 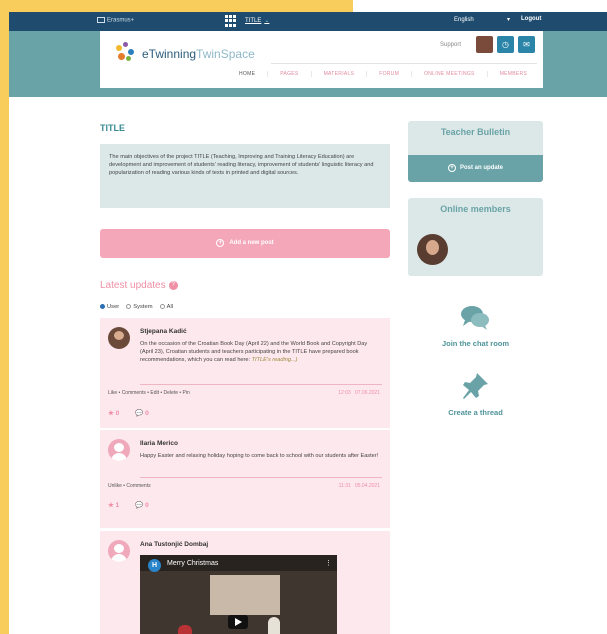 I want to click on mail-icon: ✉, so click(x=526, y=44).